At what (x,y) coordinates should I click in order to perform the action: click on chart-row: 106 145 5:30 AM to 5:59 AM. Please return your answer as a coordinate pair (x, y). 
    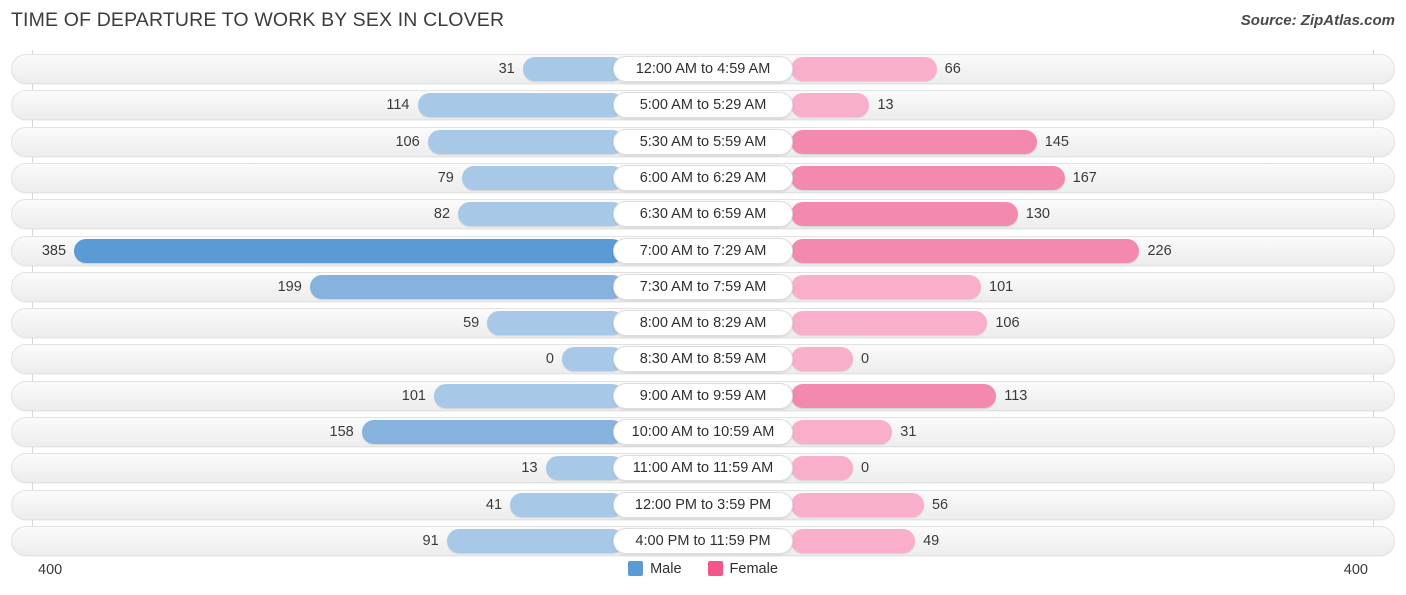
    Looking at the image, I should click on (703, 141).